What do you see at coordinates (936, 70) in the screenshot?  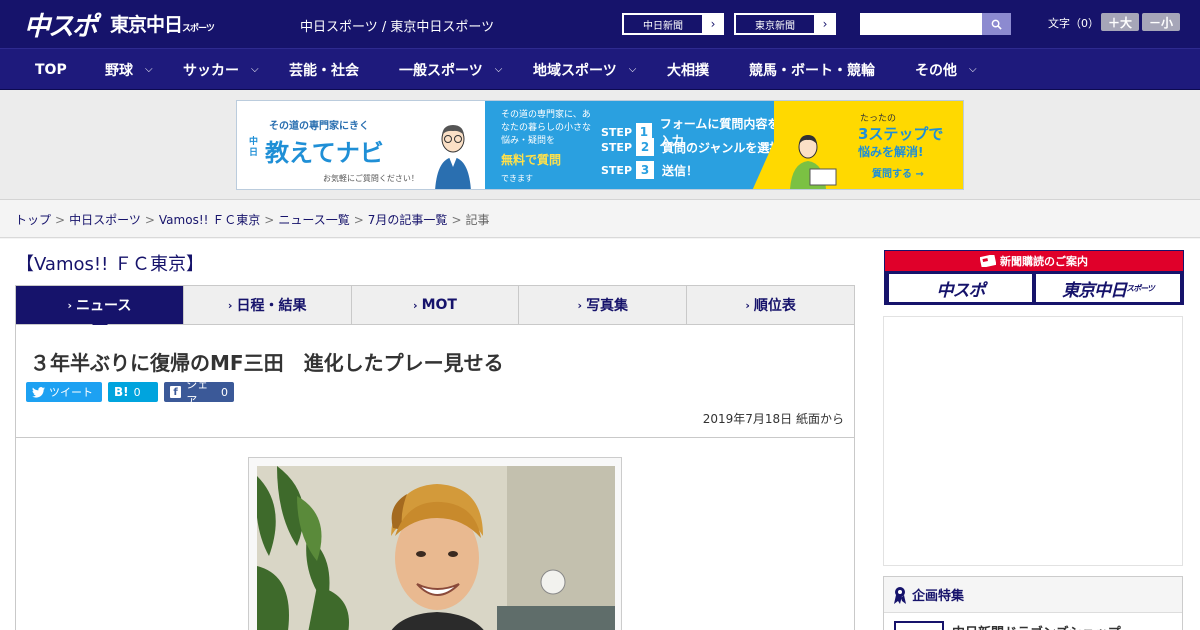 I see `nav-label: その他` at bounding box center [936, 70].